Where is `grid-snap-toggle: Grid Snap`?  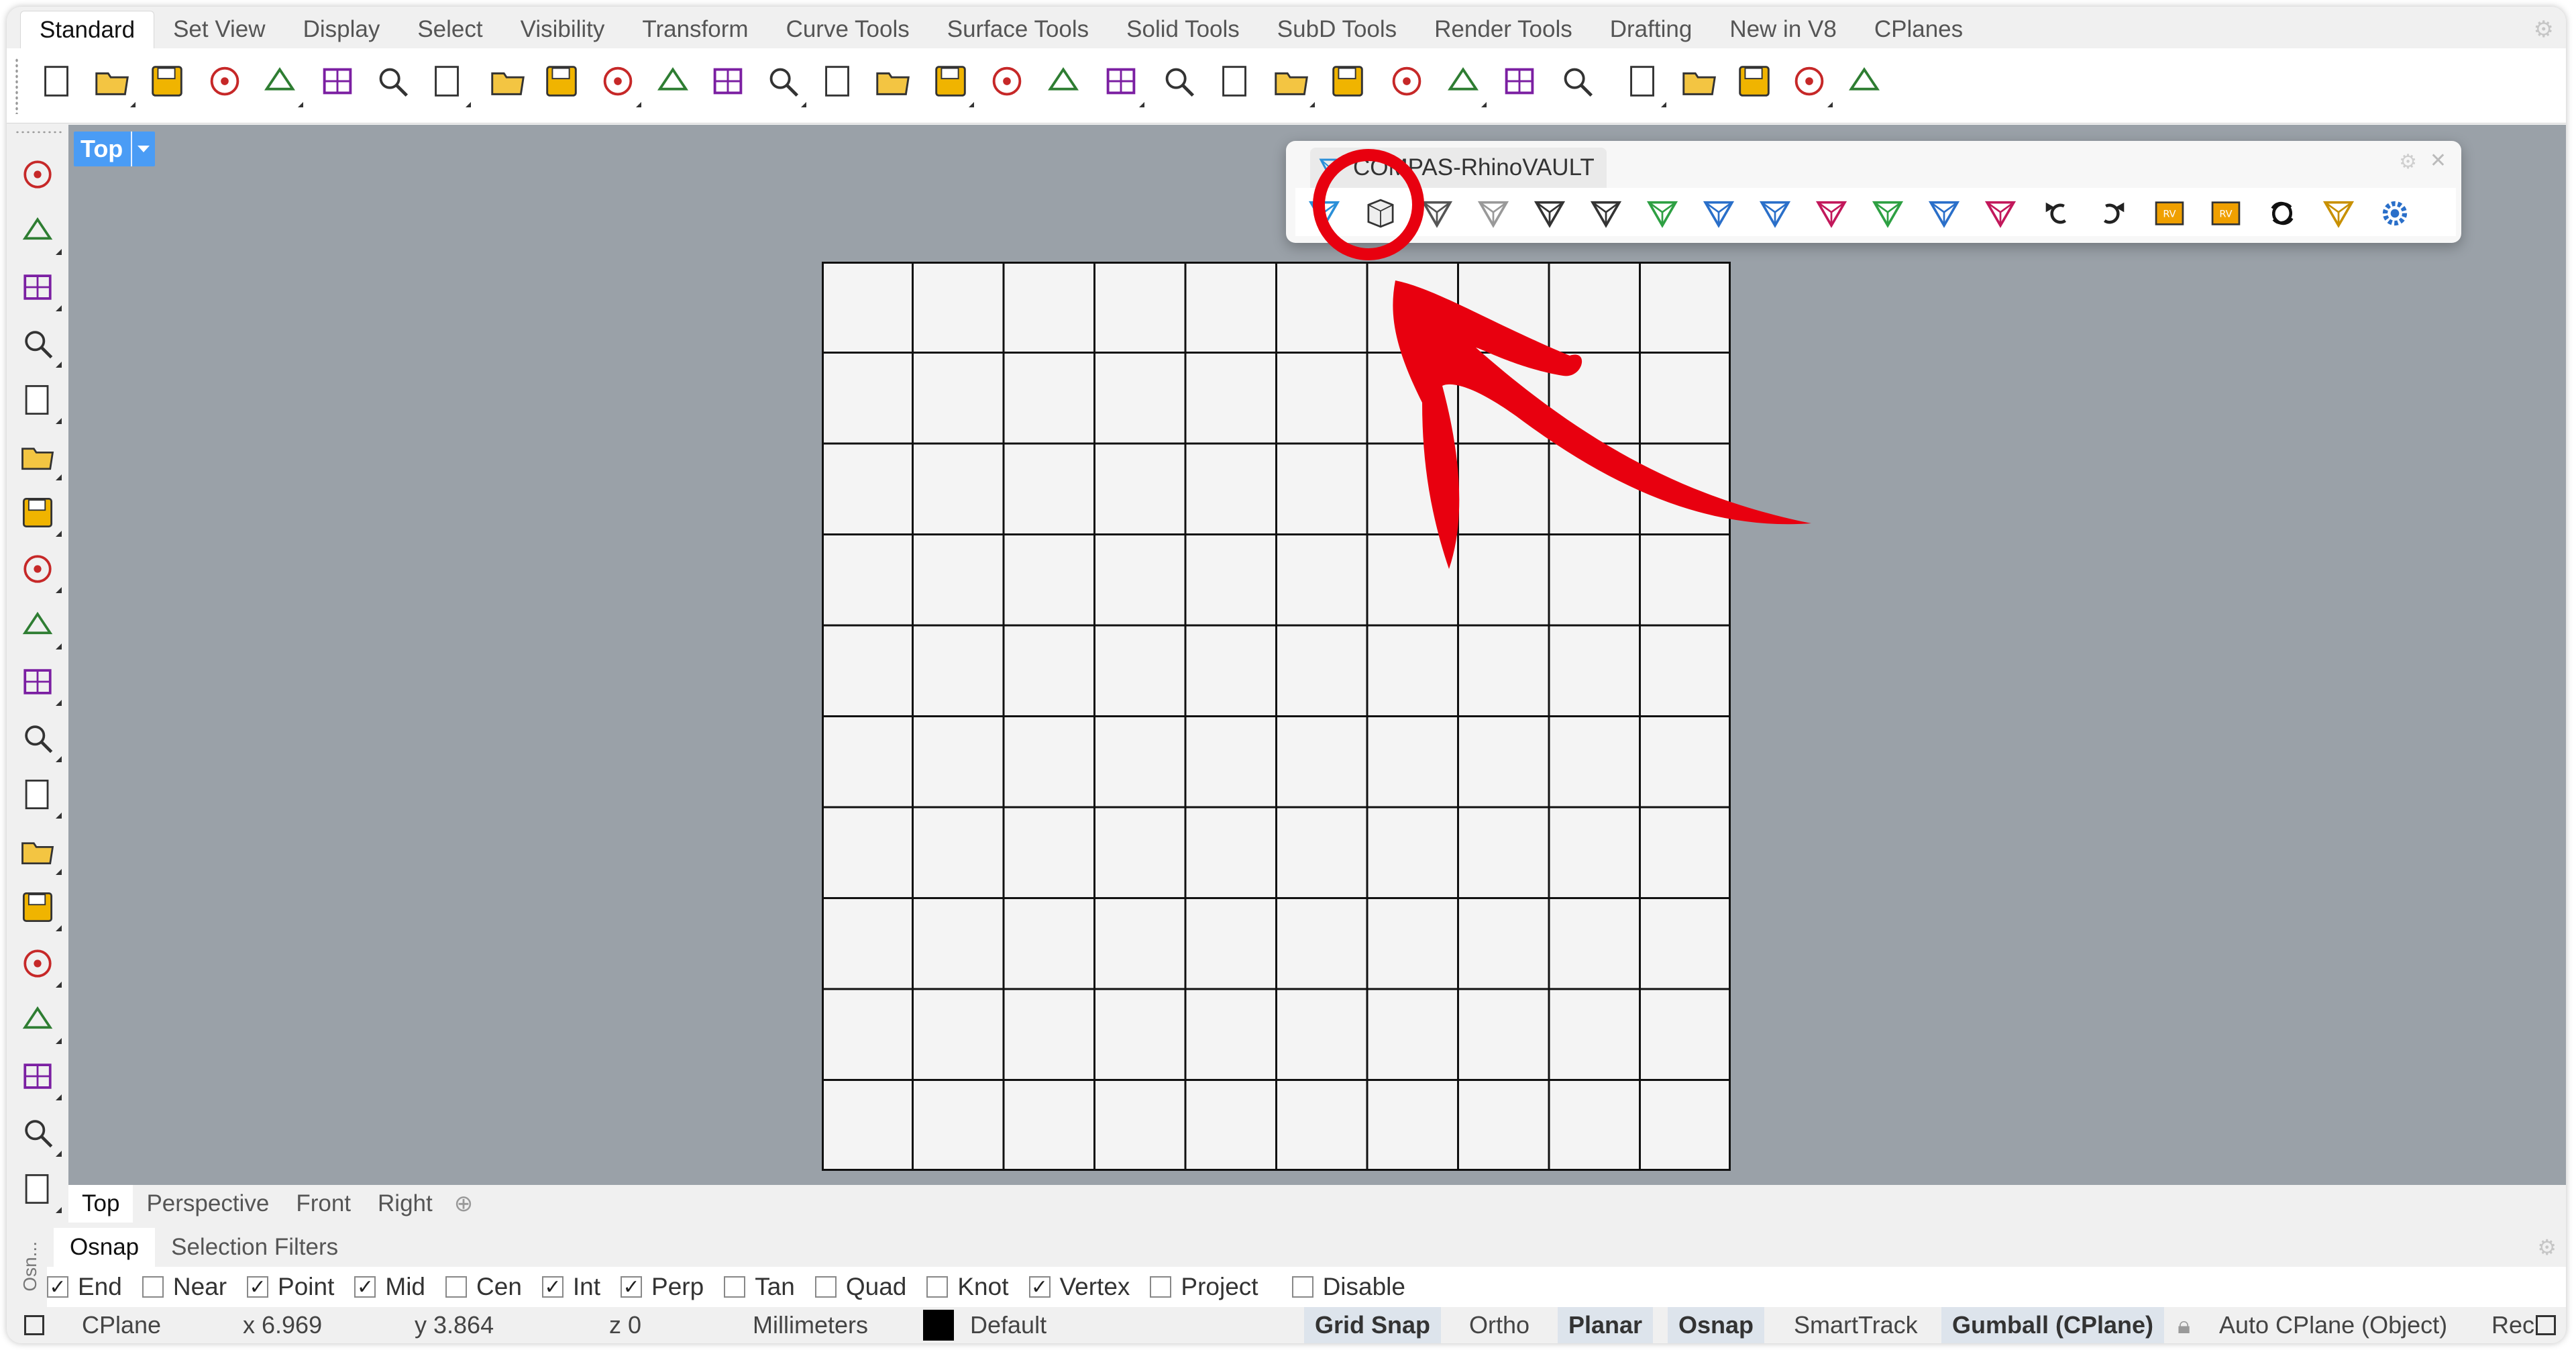 grid-snap-toggle: Grid Snap is located at coordinates (1373, 1325).